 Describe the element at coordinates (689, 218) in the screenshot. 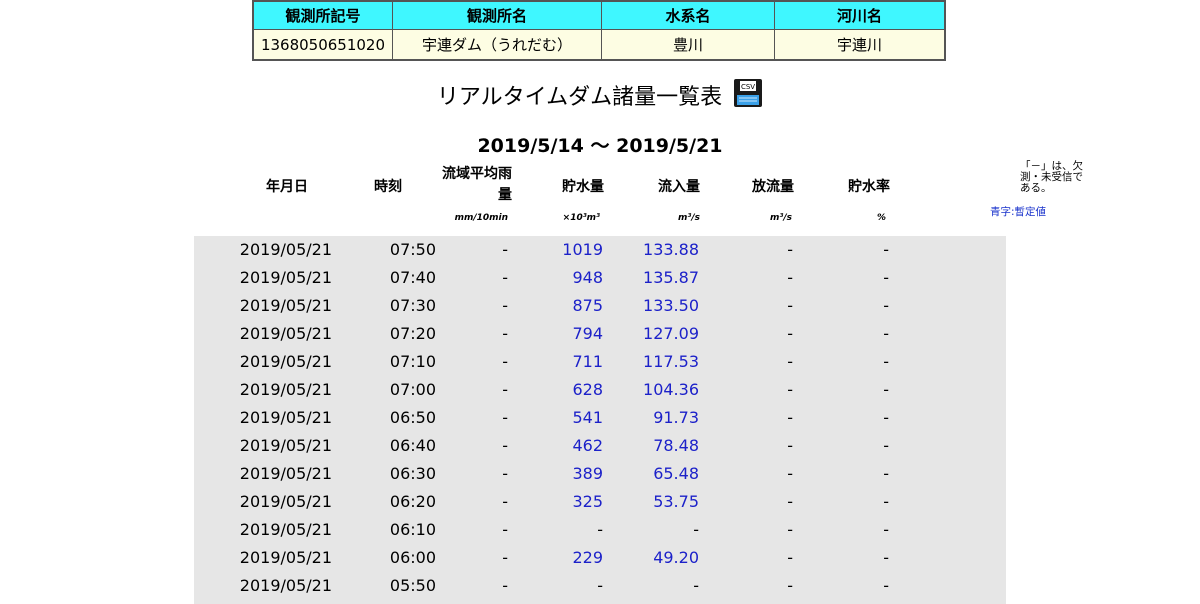

I see `unit-inflow: m³/s` at that location.